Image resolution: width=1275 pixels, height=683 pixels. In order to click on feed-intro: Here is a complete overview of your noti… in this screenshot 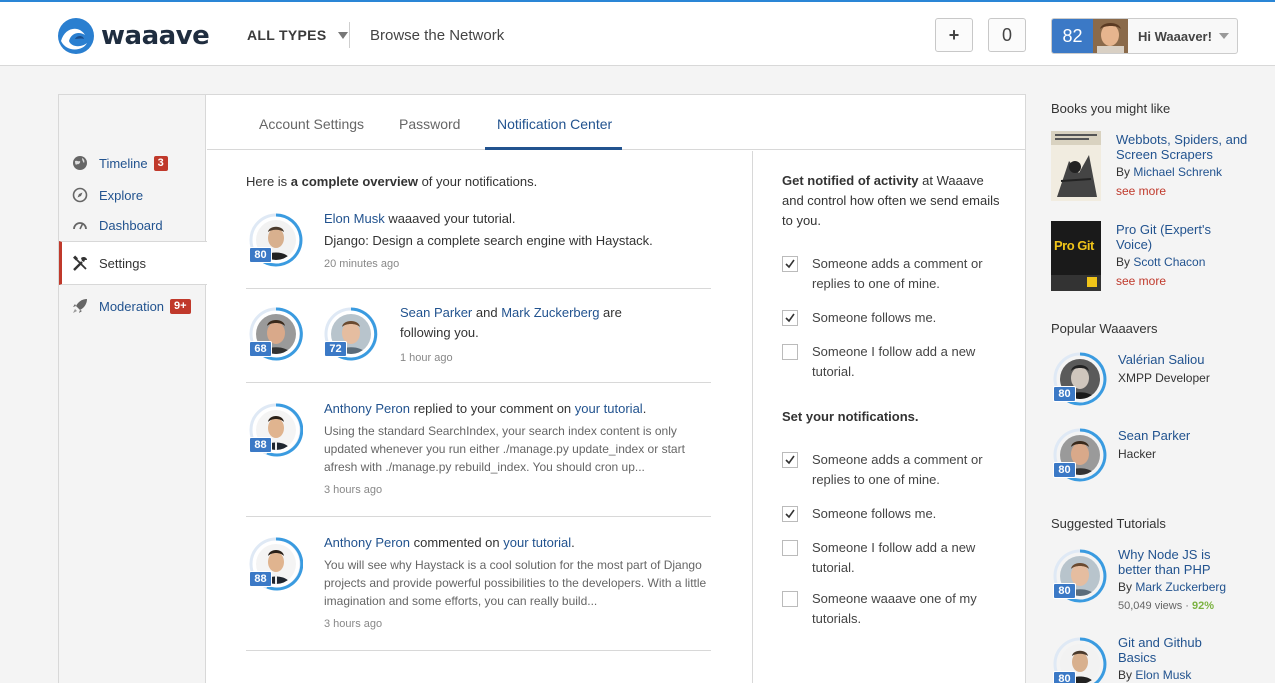, I will do `click(391, 181)`.